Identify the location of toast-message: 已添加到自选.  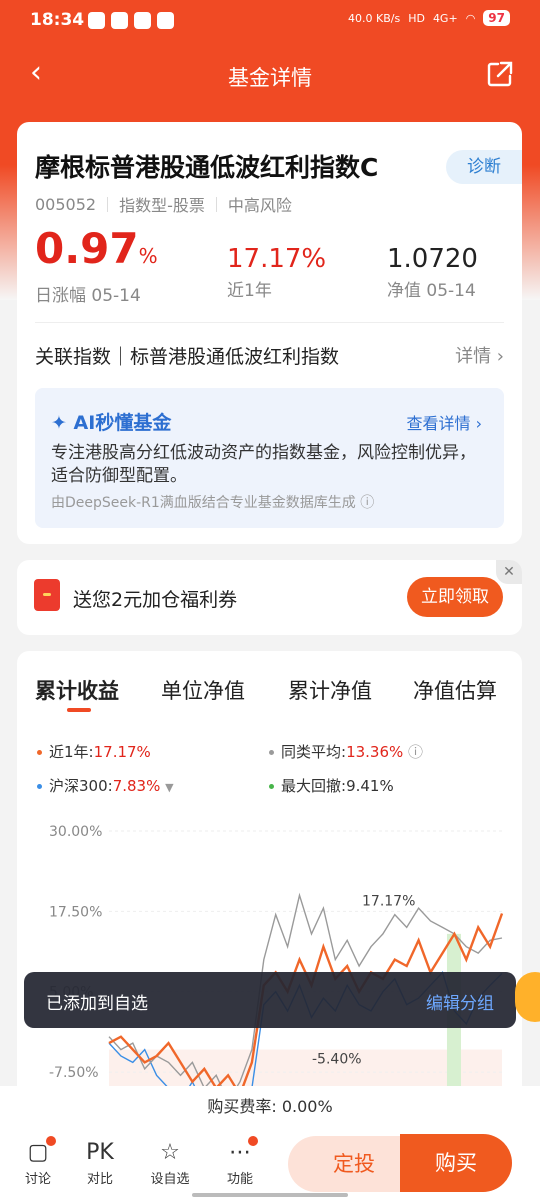
(97, 1004).